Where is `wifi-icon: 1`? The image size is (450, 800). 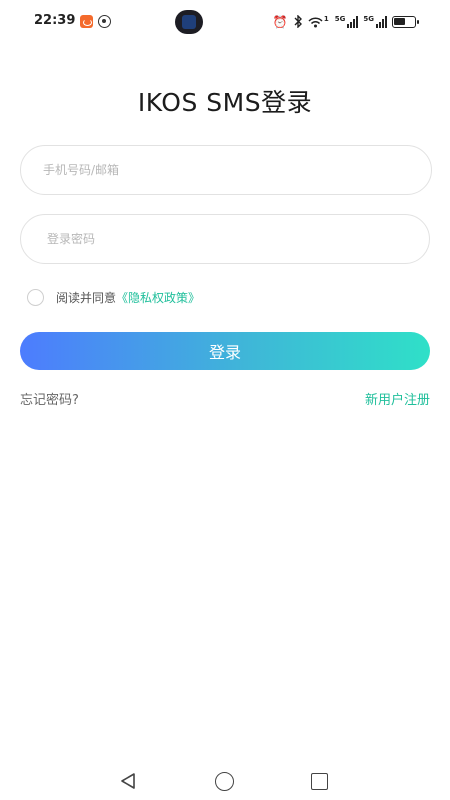 wifi-icon: 1 is located at coordinates (319, 22).